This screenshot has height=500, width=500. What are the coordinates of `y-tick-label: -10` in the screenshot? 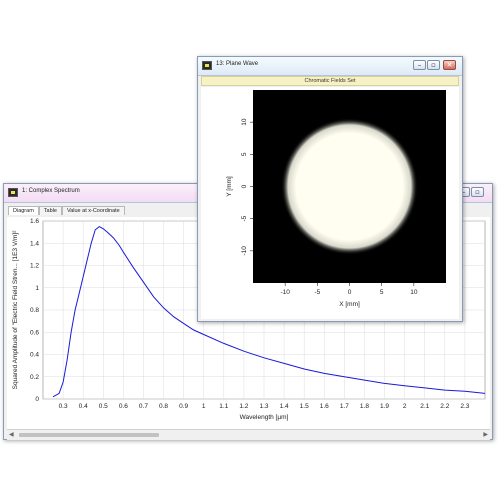 It's located at (244, 251).